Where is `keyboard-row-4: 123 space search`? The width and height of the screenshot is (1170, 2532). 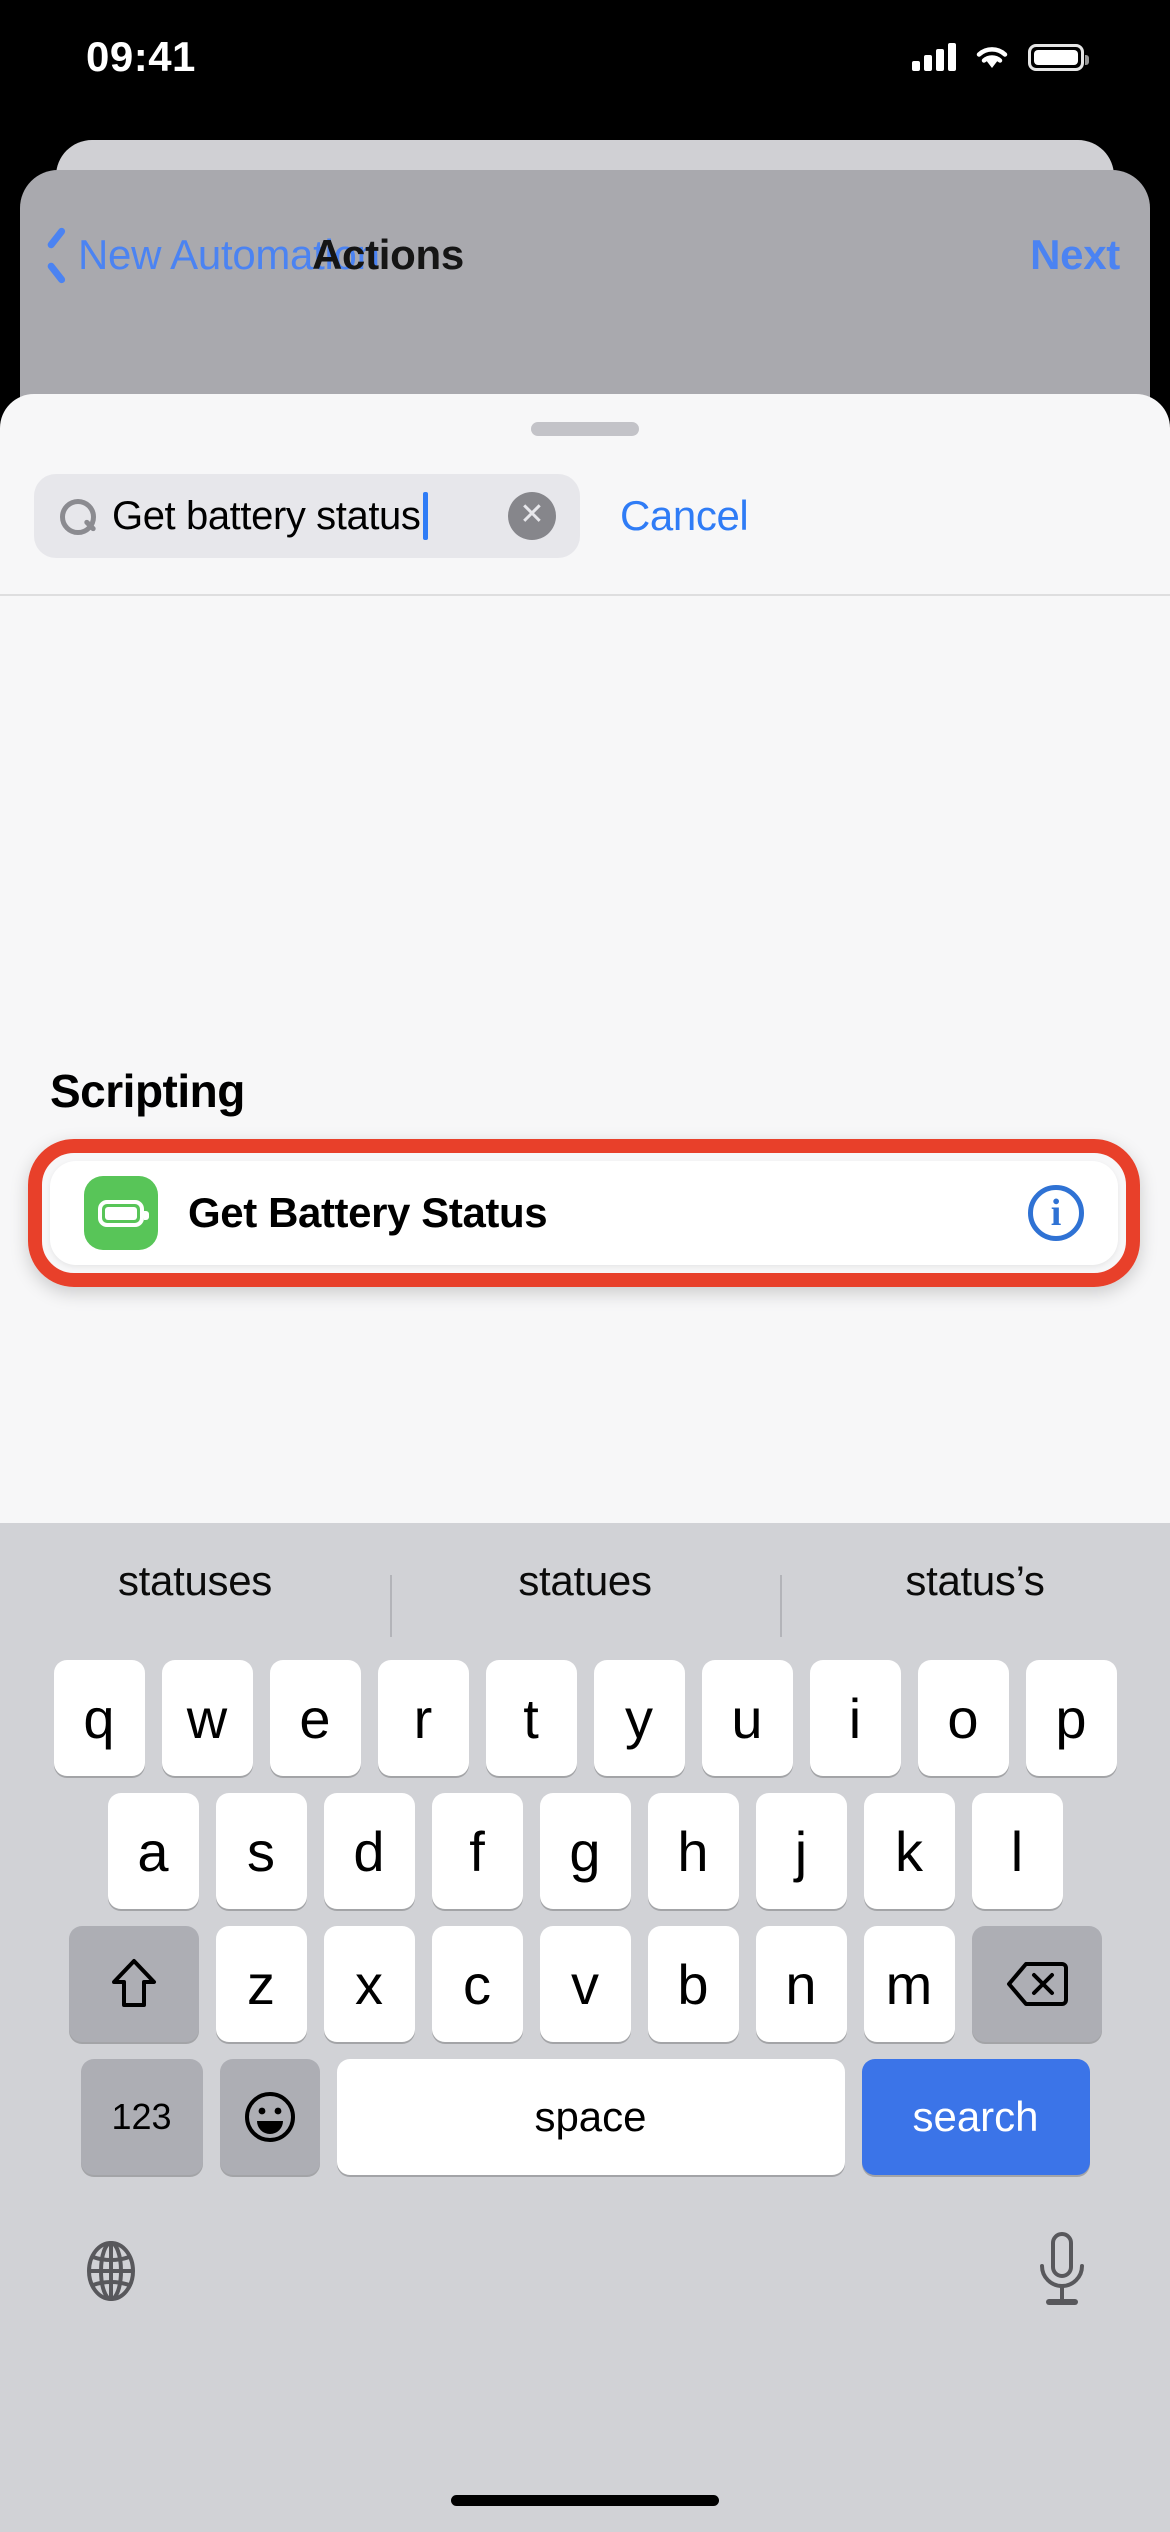 keyboard-row-4: 123 space search is located at coordinates (585, 2117).